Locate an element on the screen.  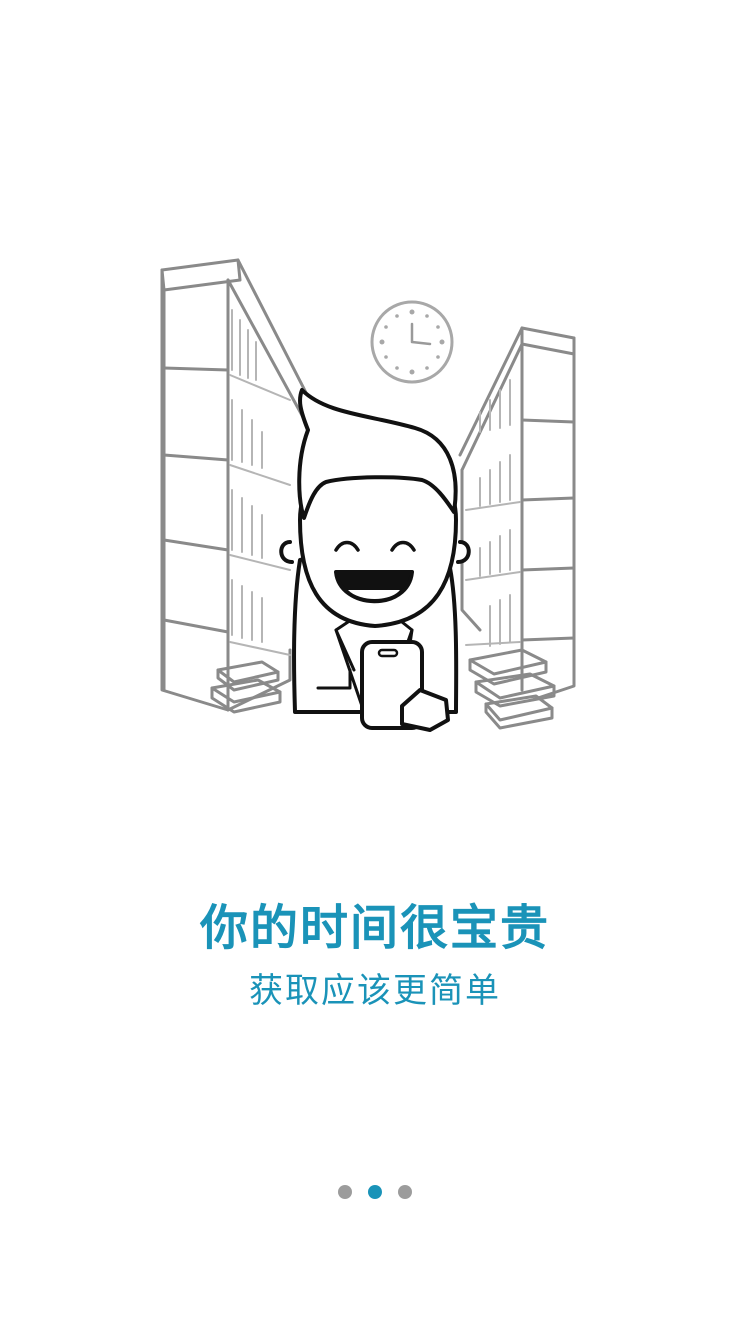
page-dot-2-active is located at coordinates (375, 1192).